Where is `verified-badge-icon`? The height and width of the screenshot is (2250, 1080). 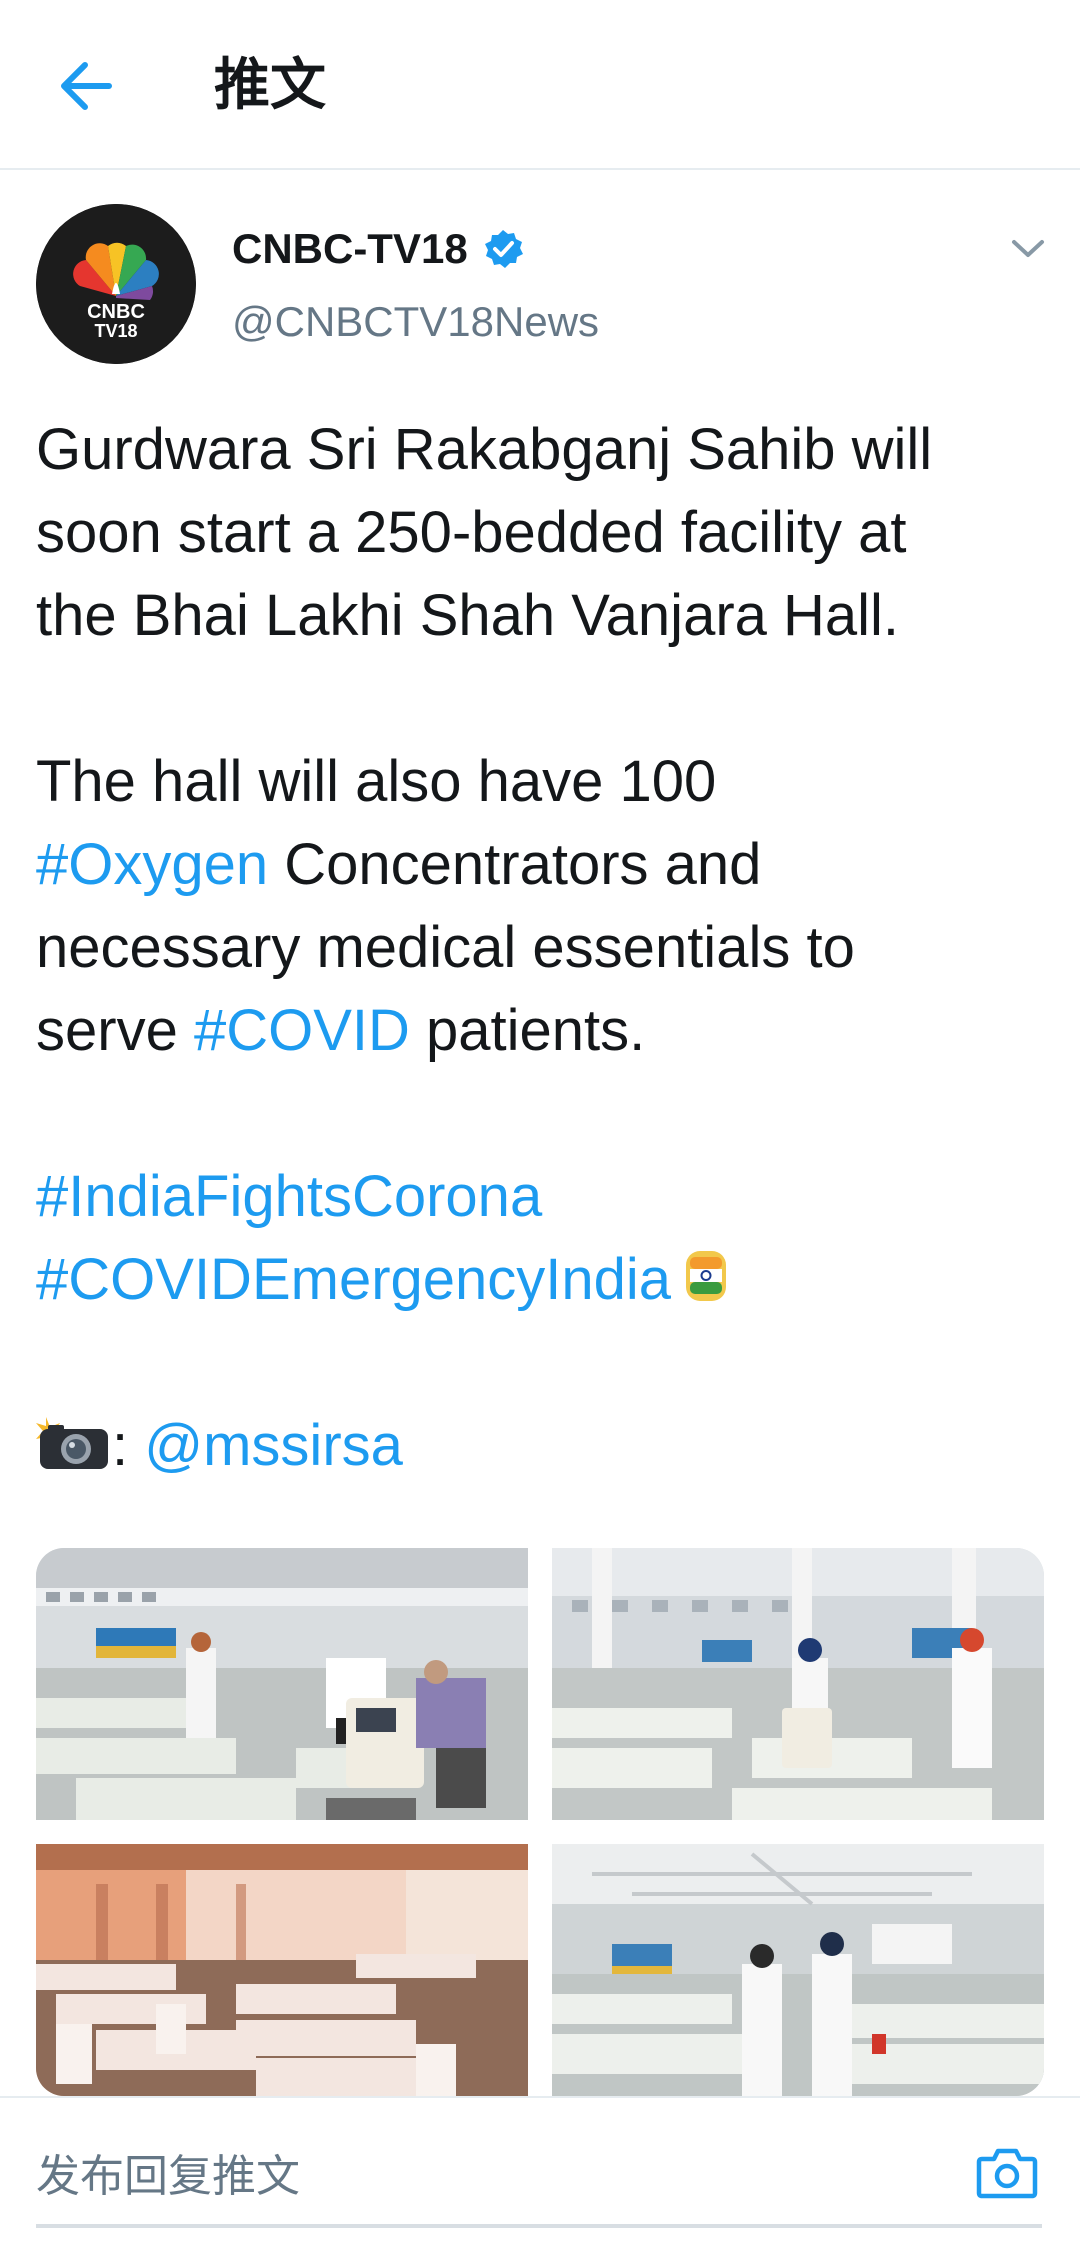
verified-badge-icon is located at coordinates (503, 249).